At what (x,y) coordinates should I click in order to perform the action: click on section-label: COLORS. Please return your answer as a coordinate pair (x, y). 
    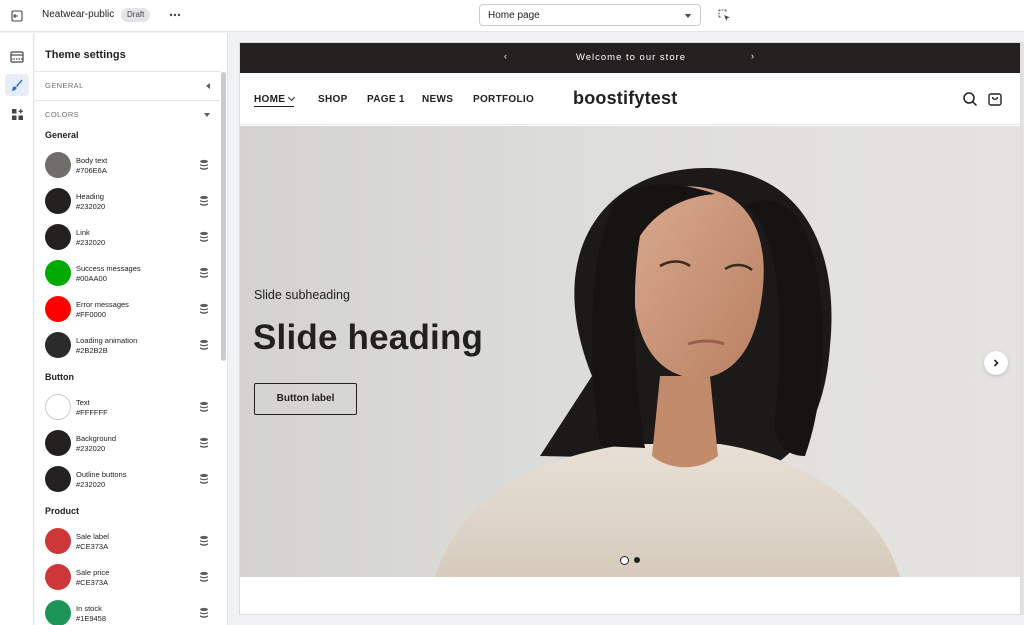
    Looking at the image, I should click on (62, 114).